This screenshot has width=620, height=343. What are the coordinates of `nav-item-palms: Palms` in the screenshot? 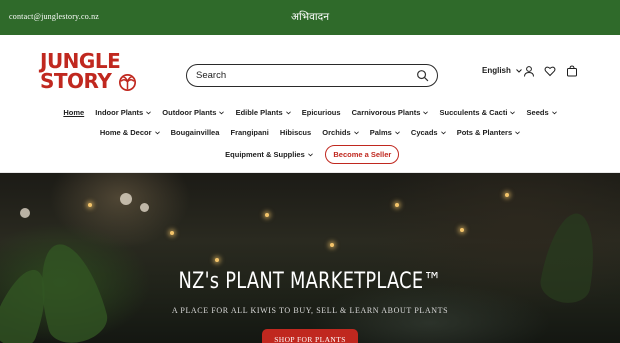 It's located at (385, 132).